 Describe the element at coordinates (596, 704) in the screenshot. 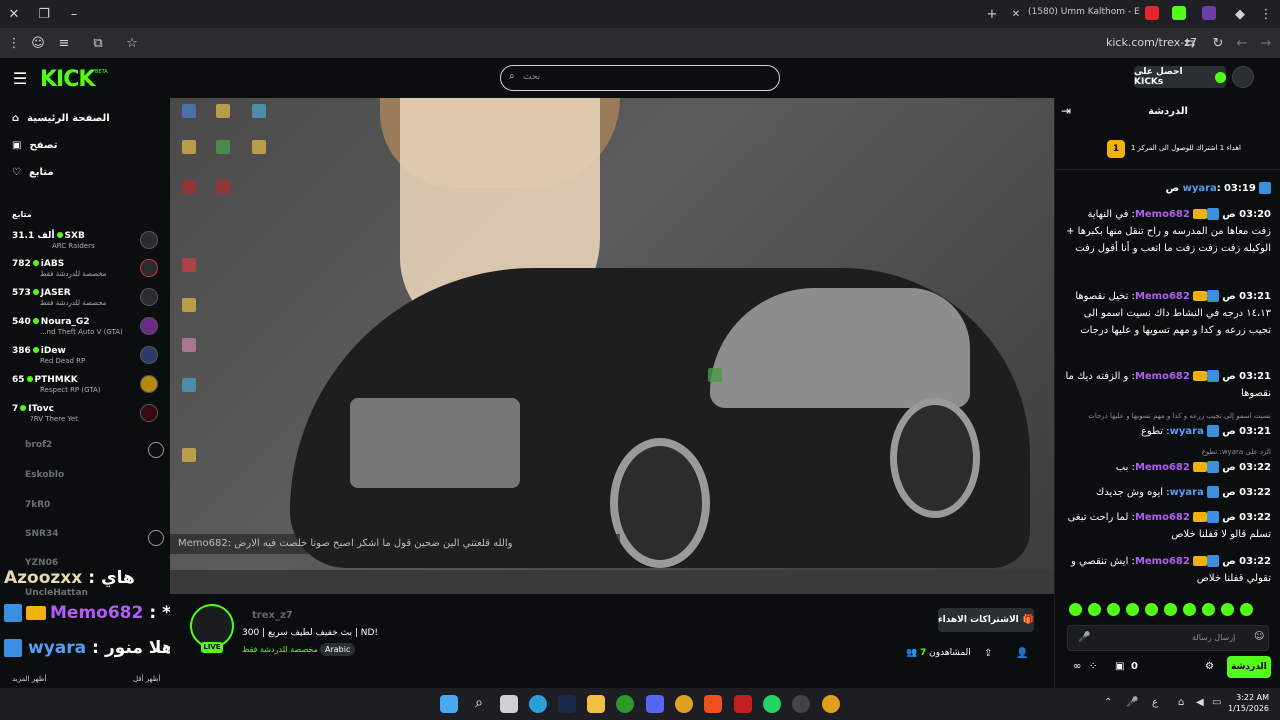

I see `file-explorer-icon` at that location.